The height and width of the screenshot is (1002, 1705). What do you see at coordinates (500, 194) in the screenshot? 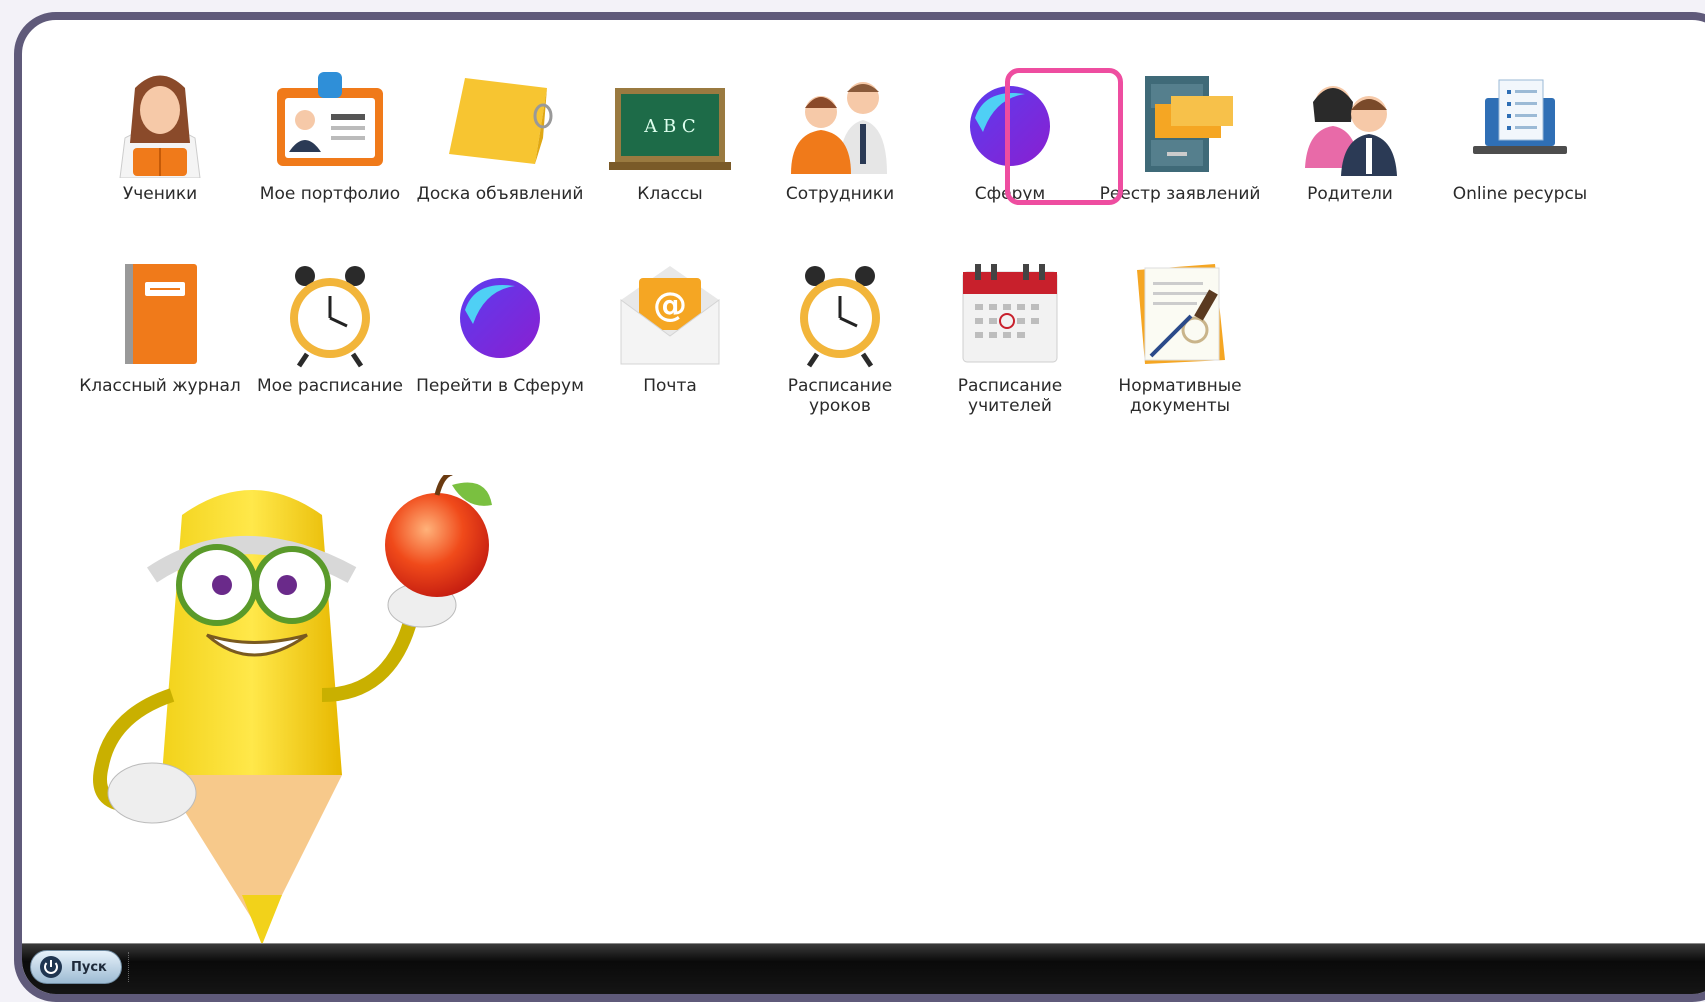
I see `desktop-icon-label: Доска объявлений` at bounding box center [500, 194].